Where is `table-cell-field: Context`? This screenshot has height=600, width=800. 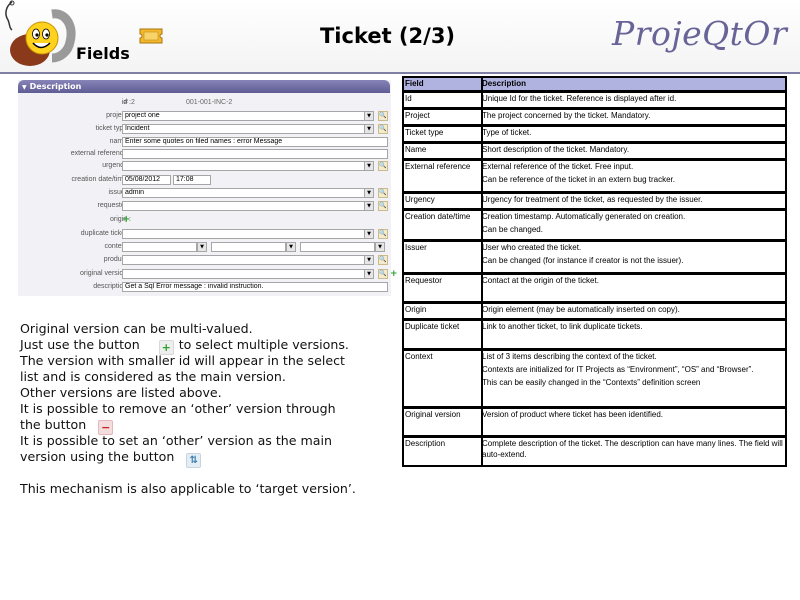 table-cell-field: Context is located at coordinates (443, 378).